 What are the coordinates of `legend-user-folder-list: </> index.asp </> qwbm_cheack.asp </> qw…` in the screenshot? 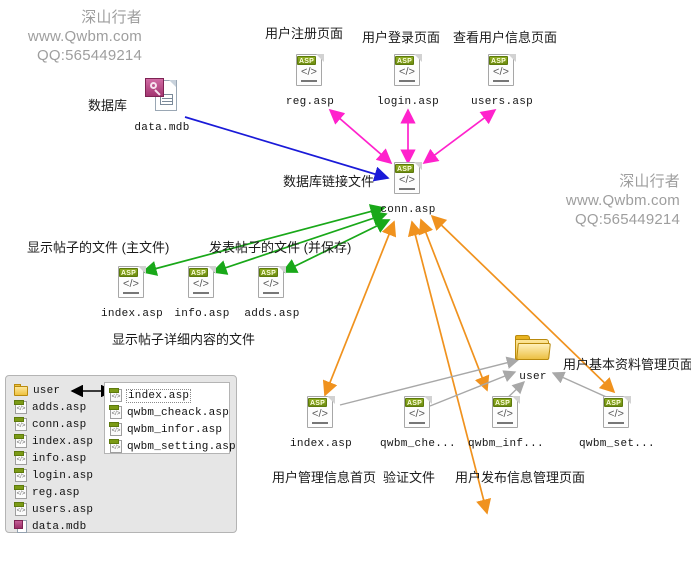 It's located at (170, 418).